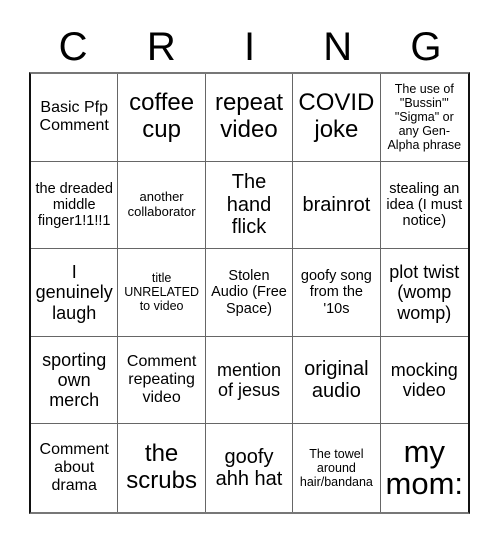 Image resolution: width=500 pixels, height=544 pixels. Describe the element at coordinates (424, 293) in the screenshot. I see `bingo-cell: plot twist (womp womp)` at that location.